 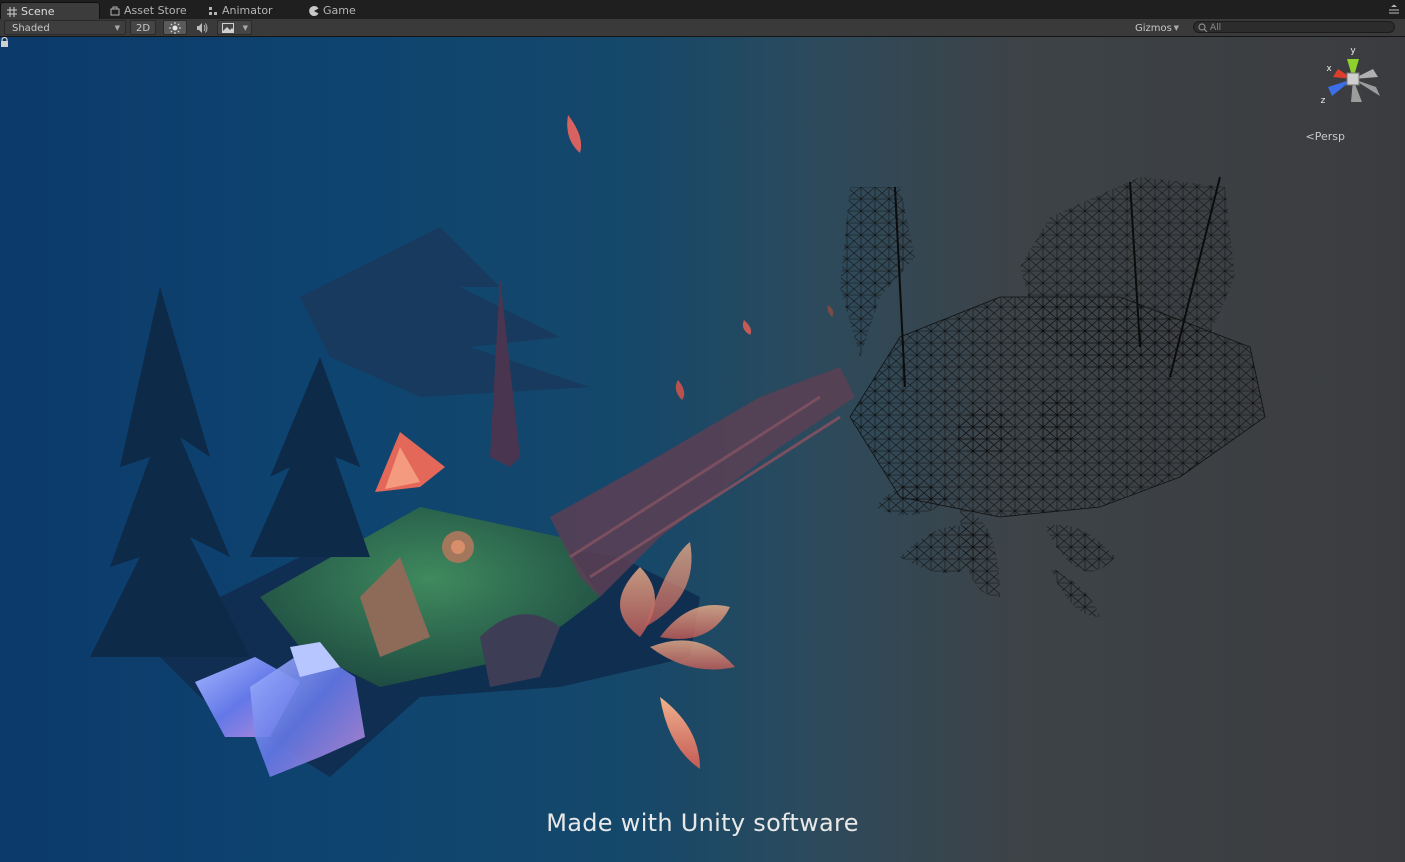 I want to click on editor-tab-bar: Scene Asset Store Animator Game, so click(x=702, y=10).